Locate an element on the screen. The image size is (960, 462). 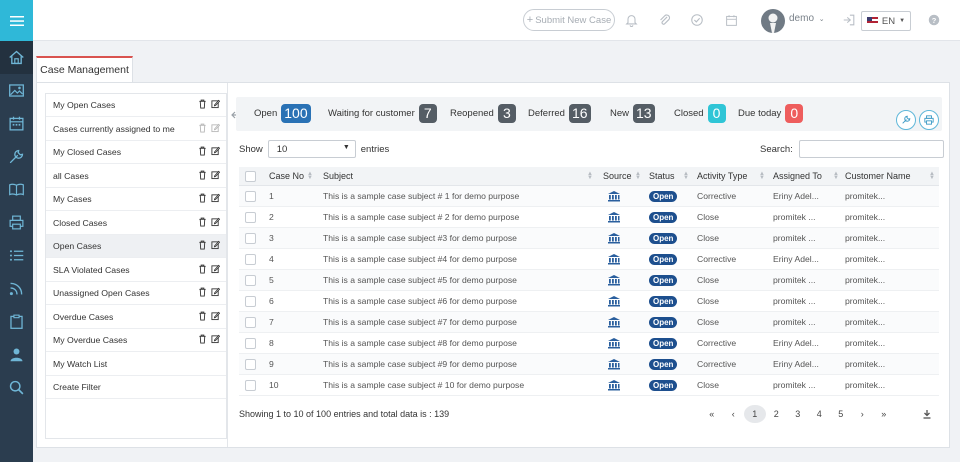
settings-tool-button is located at coordinates (906, 120).